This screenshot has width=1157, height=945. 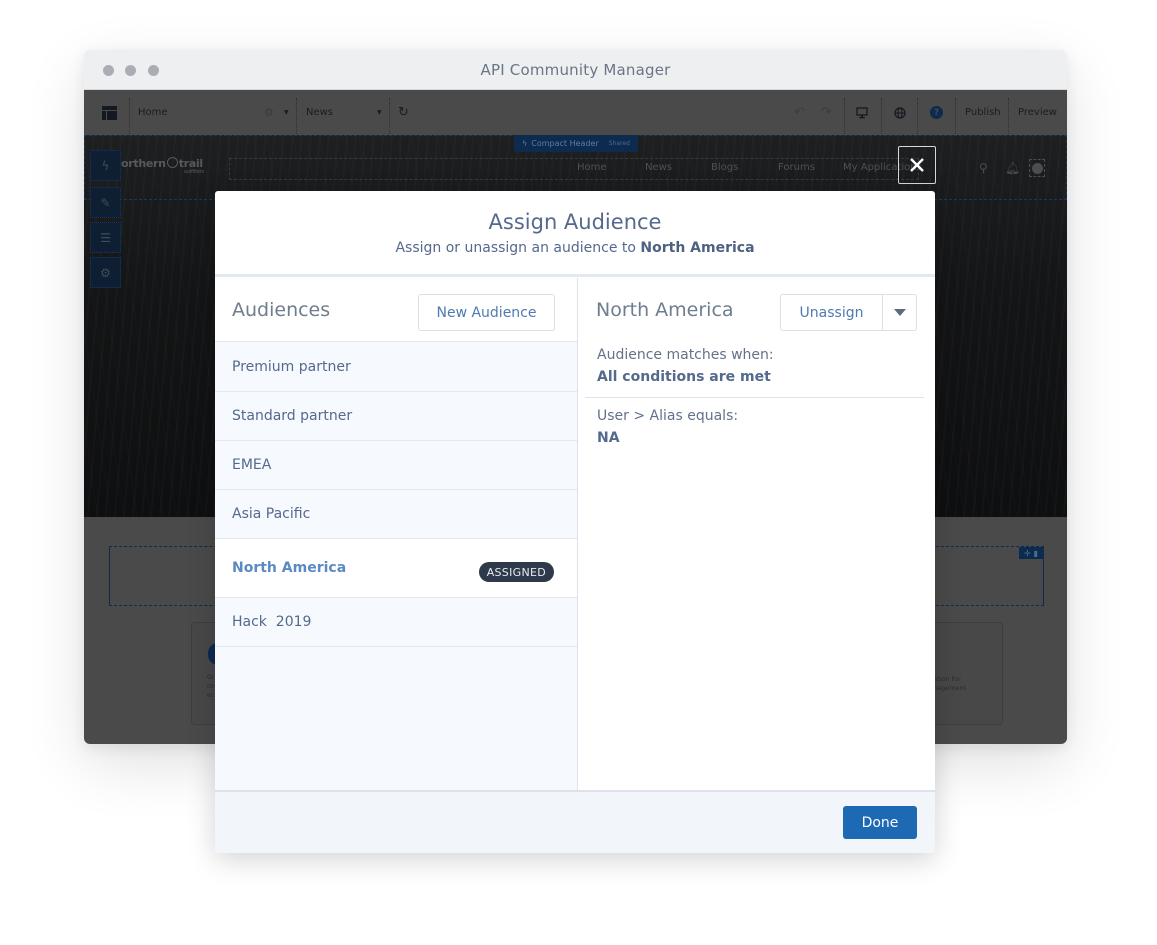 I want to click on unassign-button: Unassign, so click(x=832, y=312).